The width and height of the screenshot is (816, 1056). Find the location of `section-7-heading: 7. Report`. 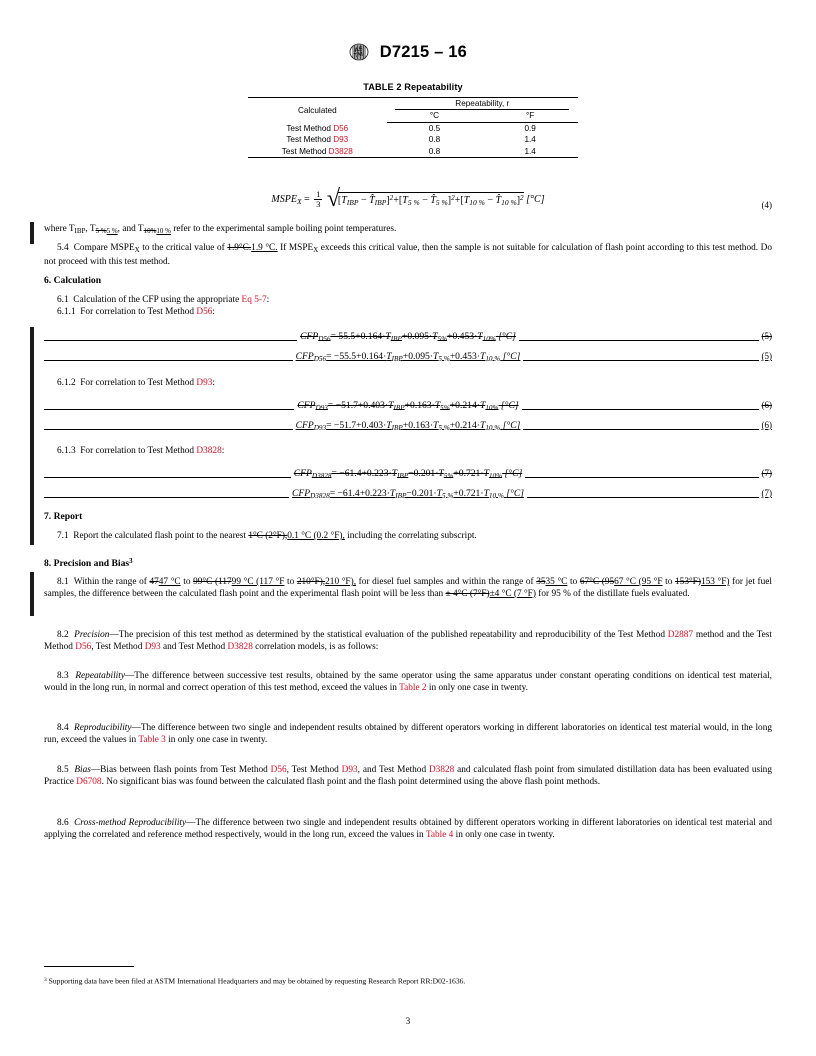

section-7-heading: 7. Report is located at coordinates (63, 516).